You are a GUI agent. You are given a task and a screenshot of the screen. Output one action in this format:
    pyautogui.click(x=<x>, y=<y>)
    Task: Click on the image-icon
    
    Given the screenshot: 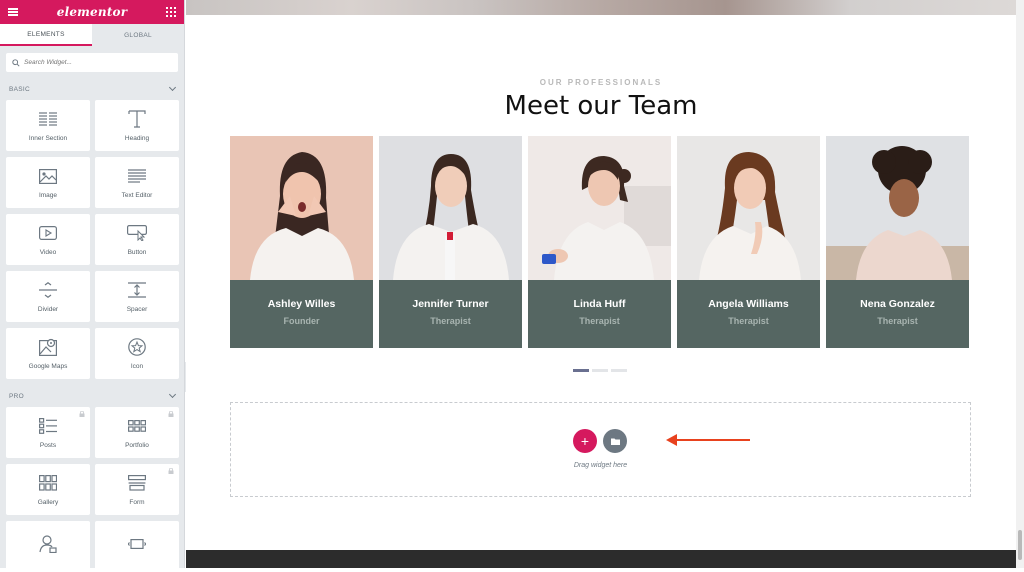 What is the action you would take?
    pyautogui.click(x=48, y=176)
    